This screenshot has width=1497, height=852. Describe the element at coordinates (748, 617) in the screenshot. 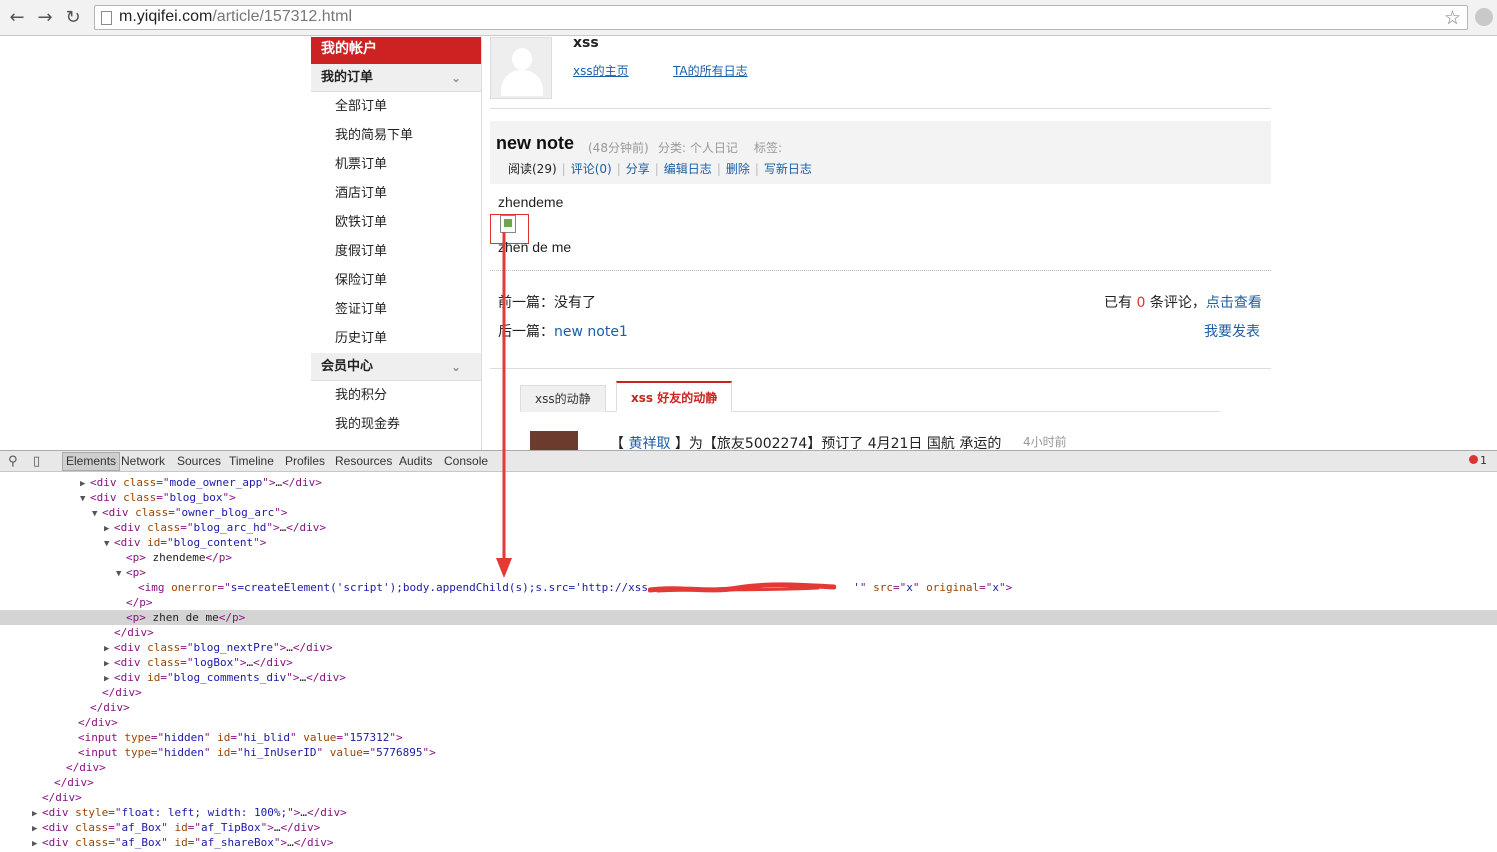

I see `dom-node-row: <p> zhen de me</p>` at that location.